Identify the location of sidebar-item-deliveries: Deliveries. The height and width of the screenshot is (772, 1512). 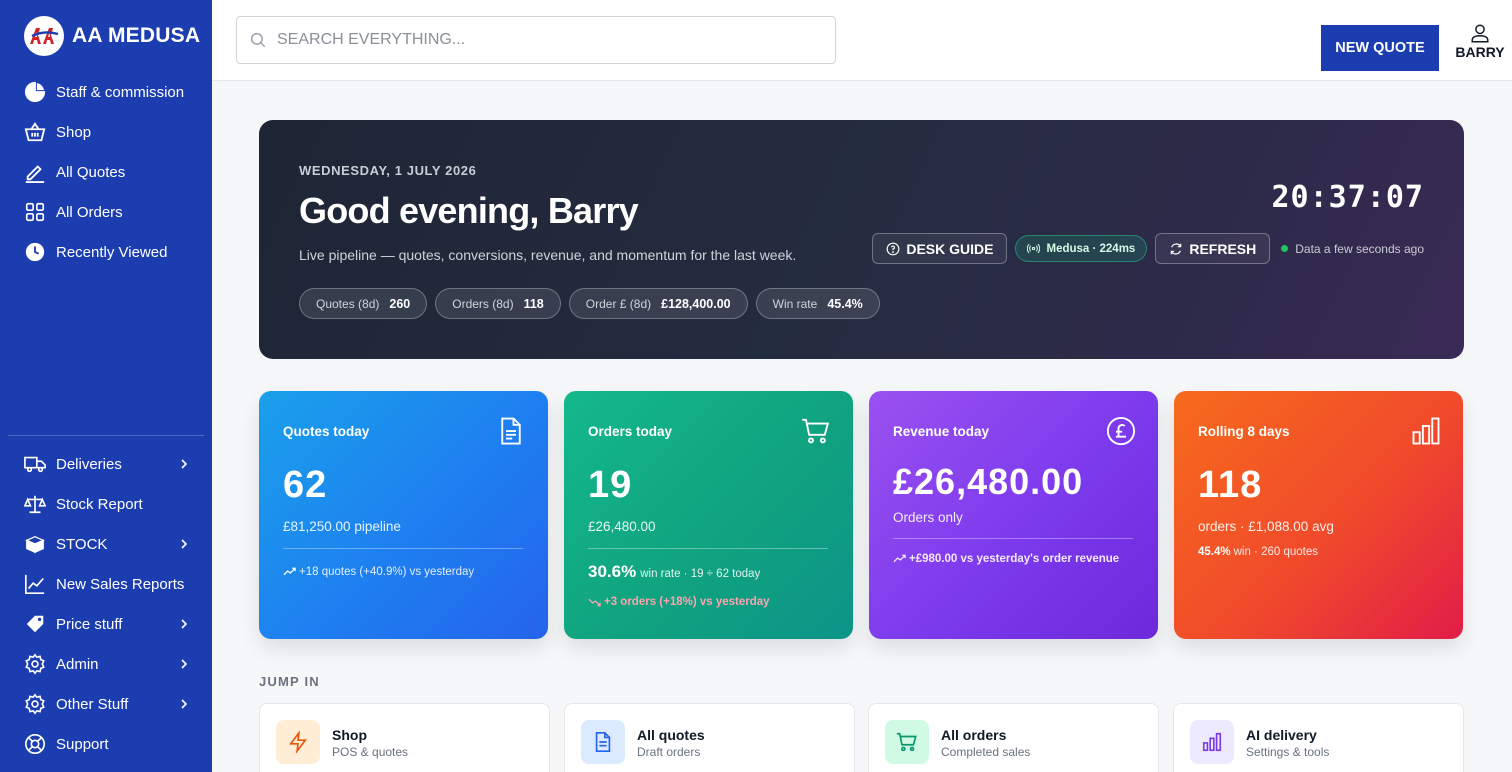
(107, 464).